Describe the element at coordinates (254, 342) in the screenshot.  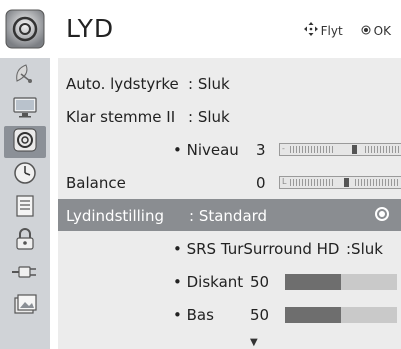
I see `scroll-down-icon: ▼` at that location.